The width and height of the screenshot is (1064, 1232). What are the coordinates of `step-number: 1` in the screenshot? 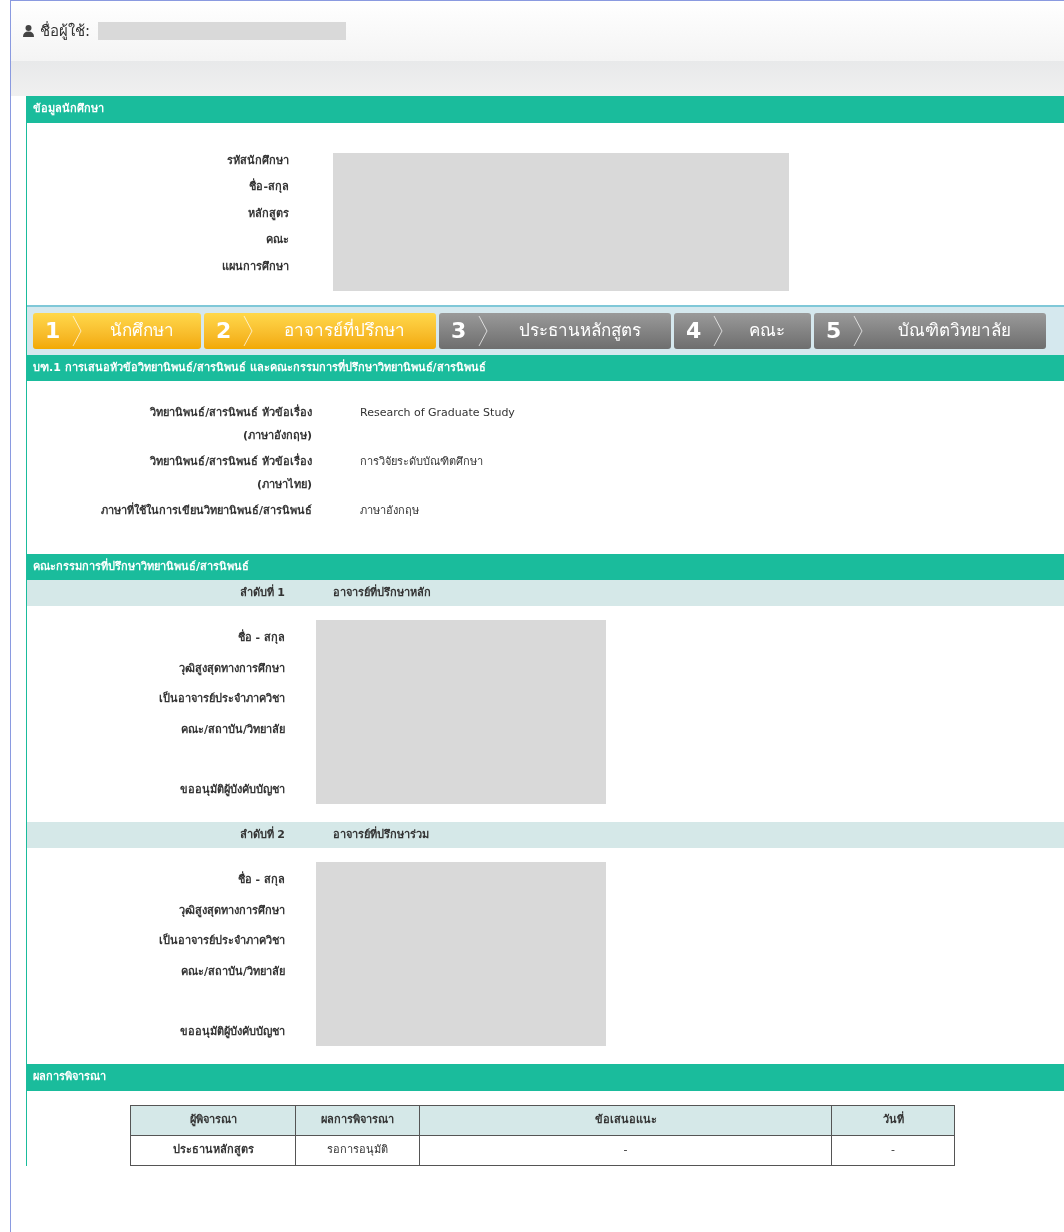 It's located at (53, 331).